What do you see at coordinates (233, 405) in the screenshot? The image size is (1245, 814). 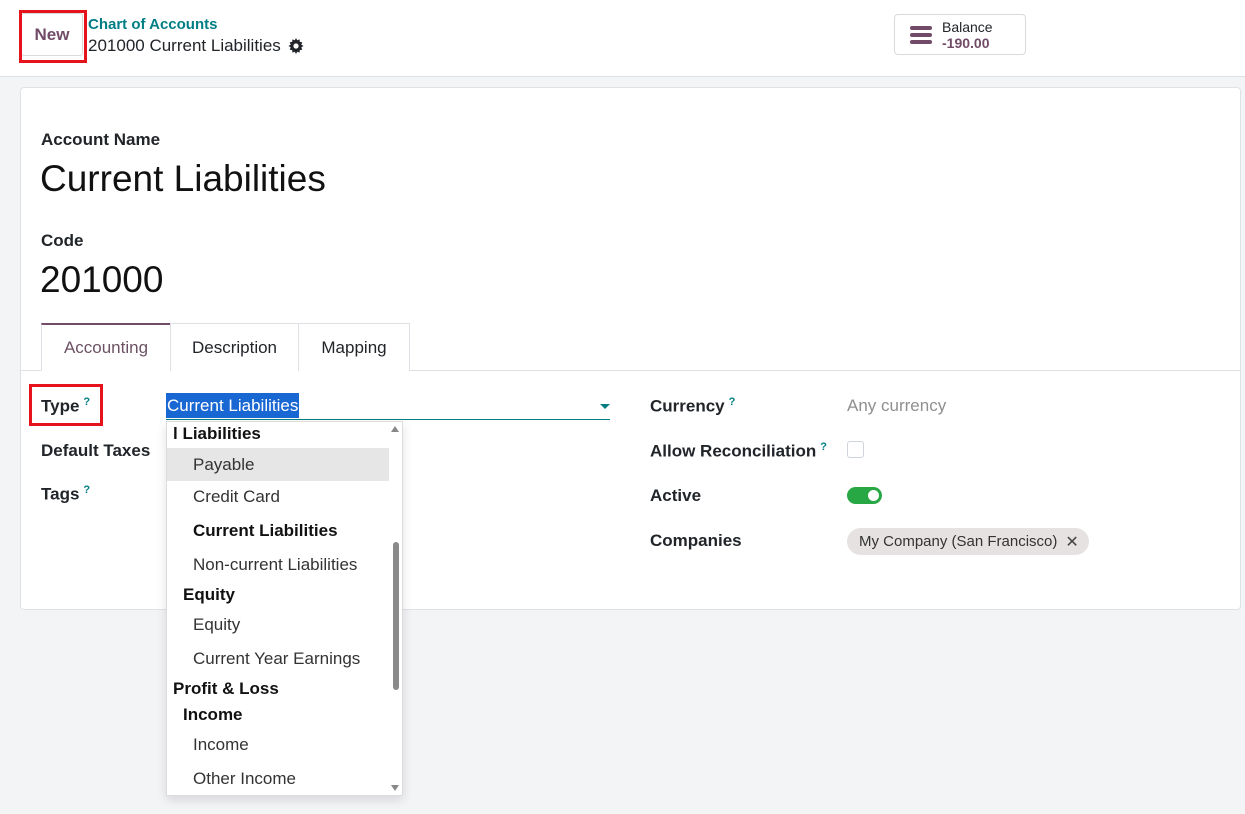 I see `type-selected-text: Current Liabilities` at bounding box center [233, 405].